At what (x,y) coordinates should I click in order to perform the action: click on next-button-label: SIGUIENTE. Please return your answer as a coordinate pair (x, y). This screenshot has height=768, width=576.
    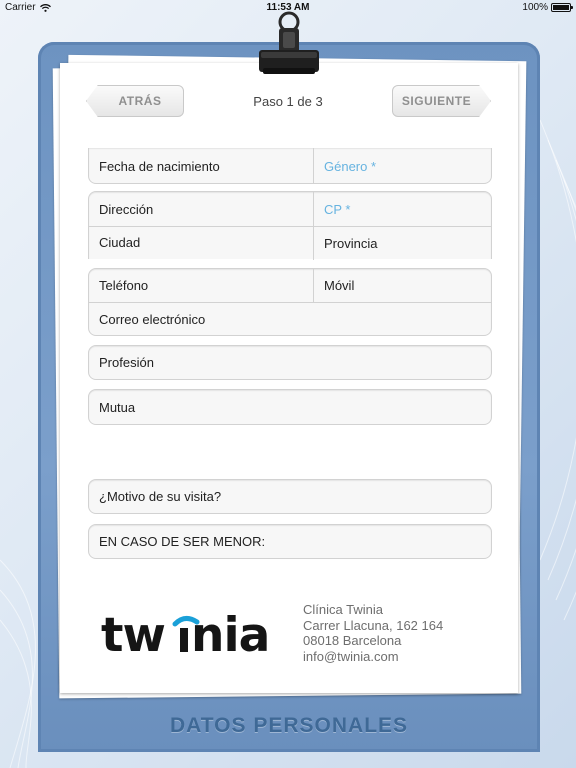
    Looking at the image, I should click on (436, 101).